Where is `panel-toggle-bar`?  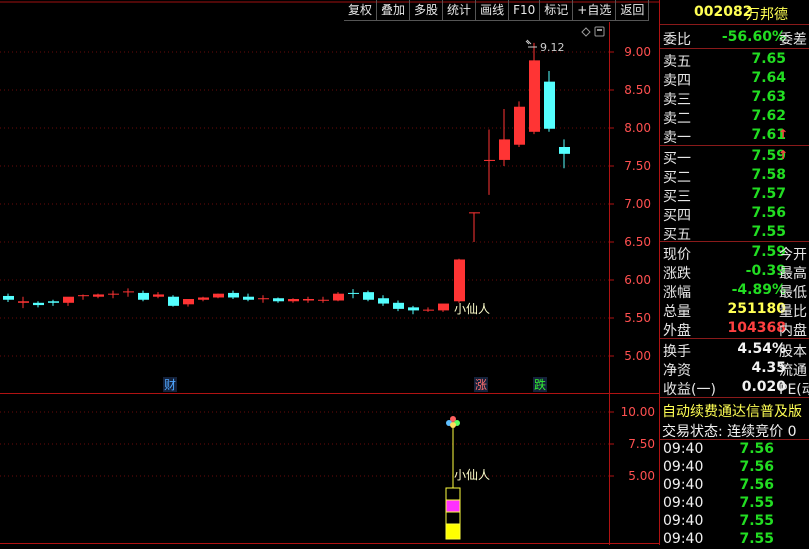 panel-toggle-bar is located at coordinates (599, 30).